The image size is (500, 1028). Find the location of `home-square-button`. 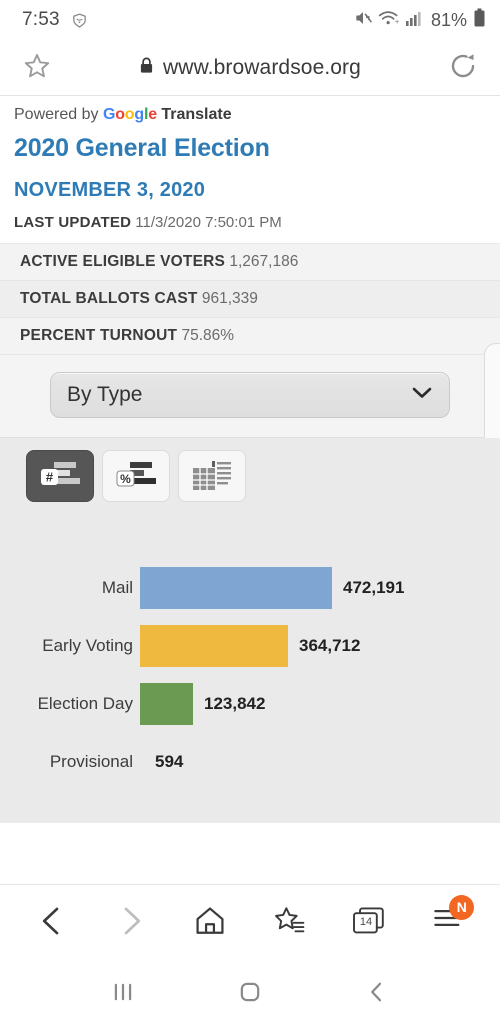

home-square-button is located at coordinates (250, 992).